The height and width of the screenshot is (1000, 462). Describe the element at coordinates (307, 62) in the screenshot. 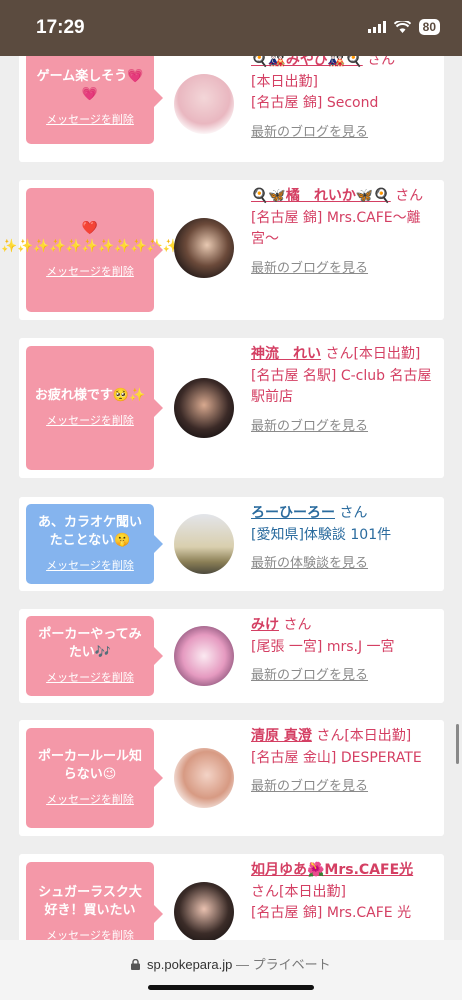

I see `profile-name-link: 🍳🎎みやび🎎🍳` at that location.